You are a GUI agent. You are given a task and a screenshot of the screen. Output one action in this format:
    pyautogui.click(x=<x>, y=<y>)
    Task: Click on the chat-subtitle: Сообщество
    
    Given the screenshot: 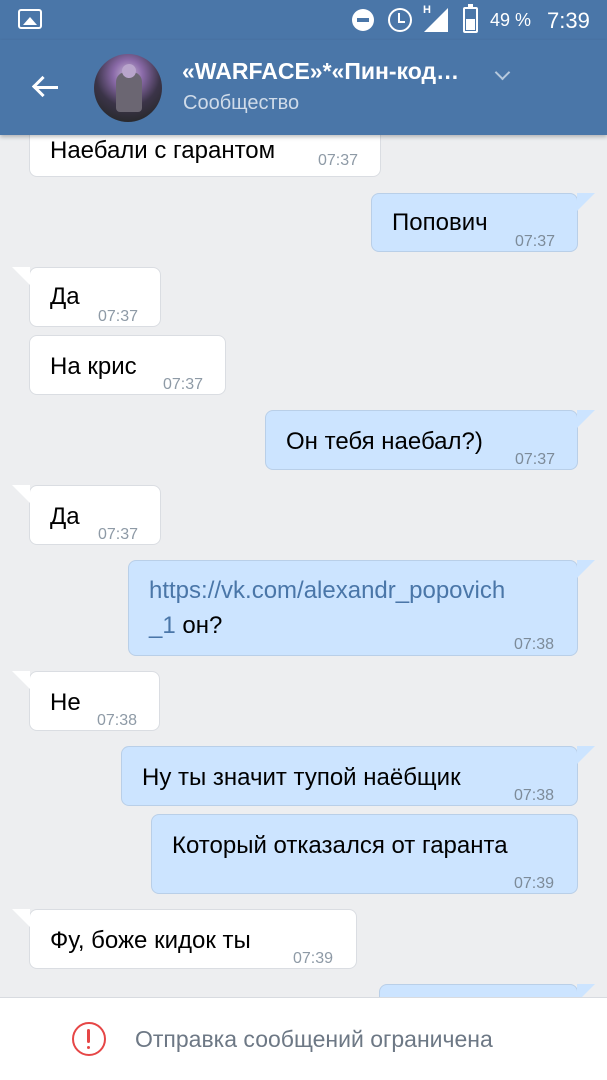 What is the action you would take?
    pyautogui.click(x=241, y=103)
    